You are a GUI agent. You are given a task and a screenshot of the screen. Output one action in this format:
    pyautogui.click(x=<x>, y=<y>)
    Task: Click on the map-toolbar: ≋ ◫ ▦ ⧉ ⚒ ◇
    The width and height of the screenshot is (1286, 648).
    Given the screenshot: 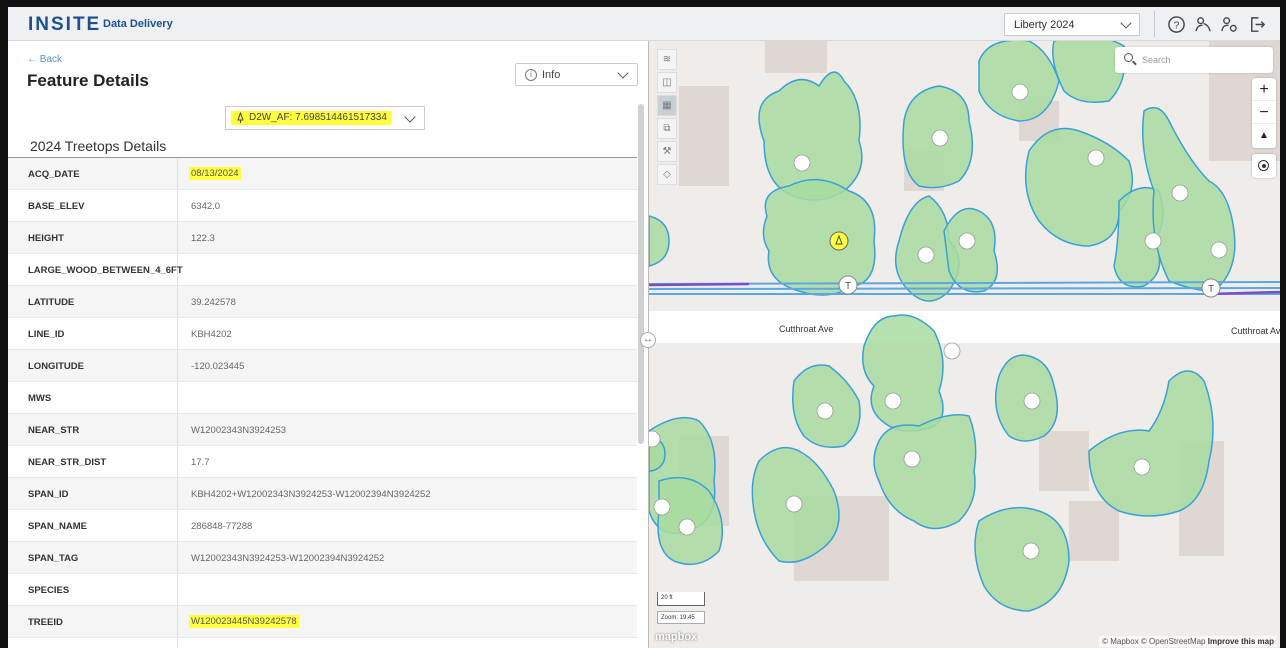 What is the action you would take?
    pyautogui.click(x=667, y=118)
    